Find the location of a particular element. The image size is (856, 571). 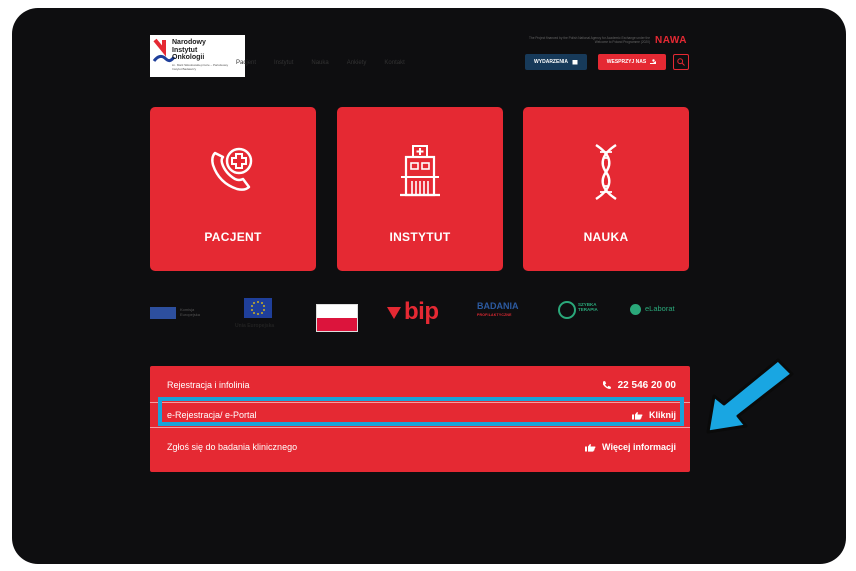

support-button: WESPRZYJ NAS is located at coordinates (632, 62).